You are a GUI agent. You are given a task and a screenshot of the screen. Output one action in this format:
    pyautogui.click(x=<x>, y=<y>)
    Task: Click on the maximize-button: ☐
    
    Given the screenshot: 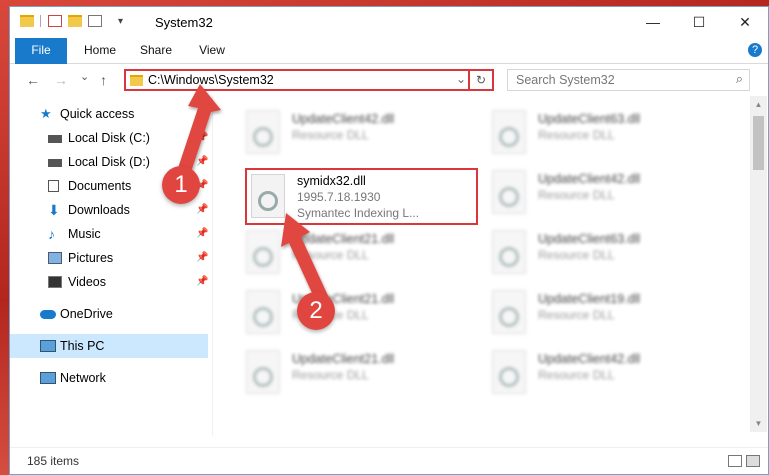 What is the action you would take?
    pyautogui.click(x=699, y=22)
    